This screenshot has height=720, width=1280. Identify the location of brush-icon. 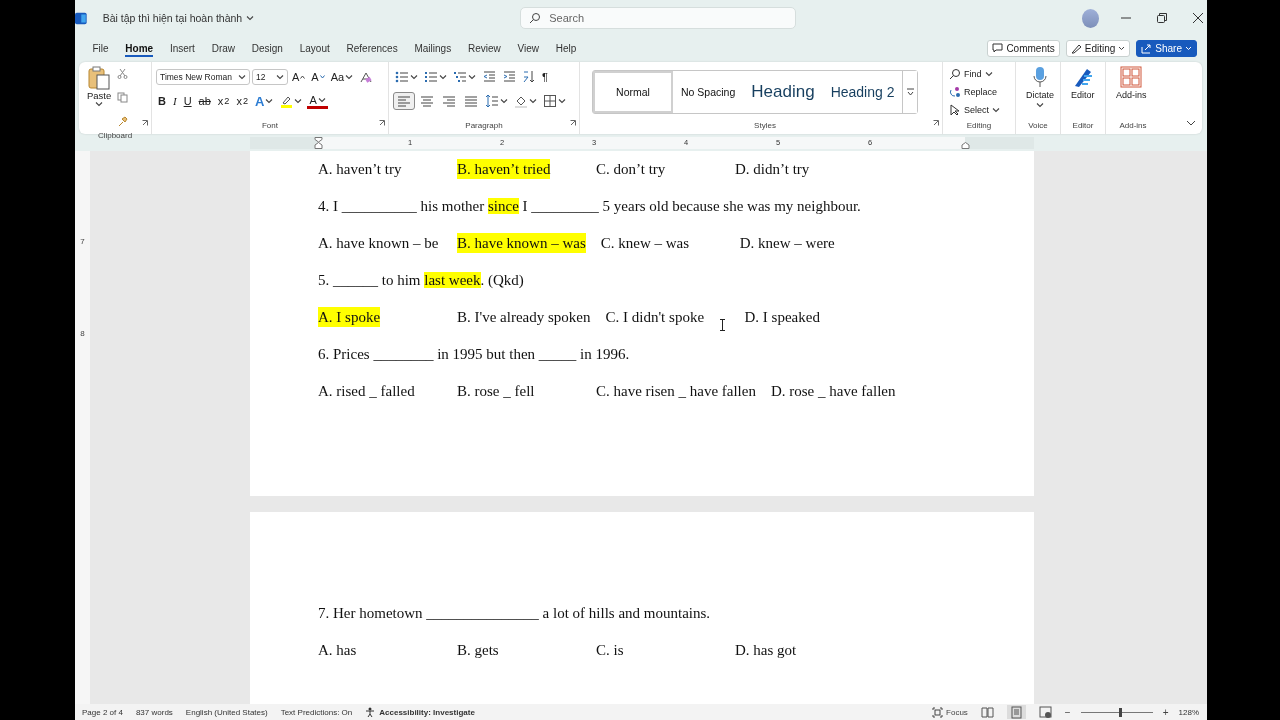
(123, 121).